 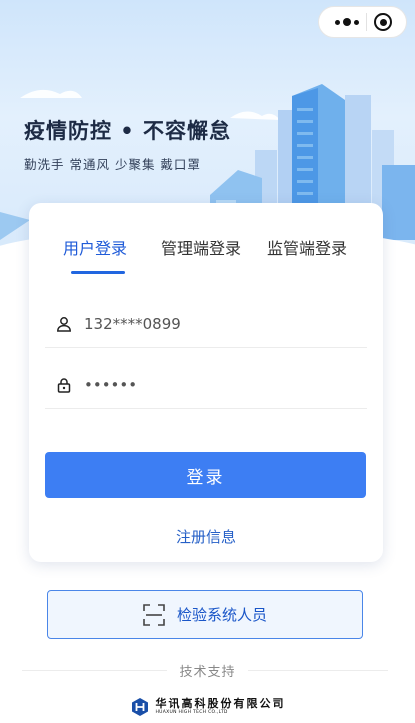 I want to click on hygiene-tips: 勤洗手 常通风 少聚集 戴口罩, so click(x=112, y=164).